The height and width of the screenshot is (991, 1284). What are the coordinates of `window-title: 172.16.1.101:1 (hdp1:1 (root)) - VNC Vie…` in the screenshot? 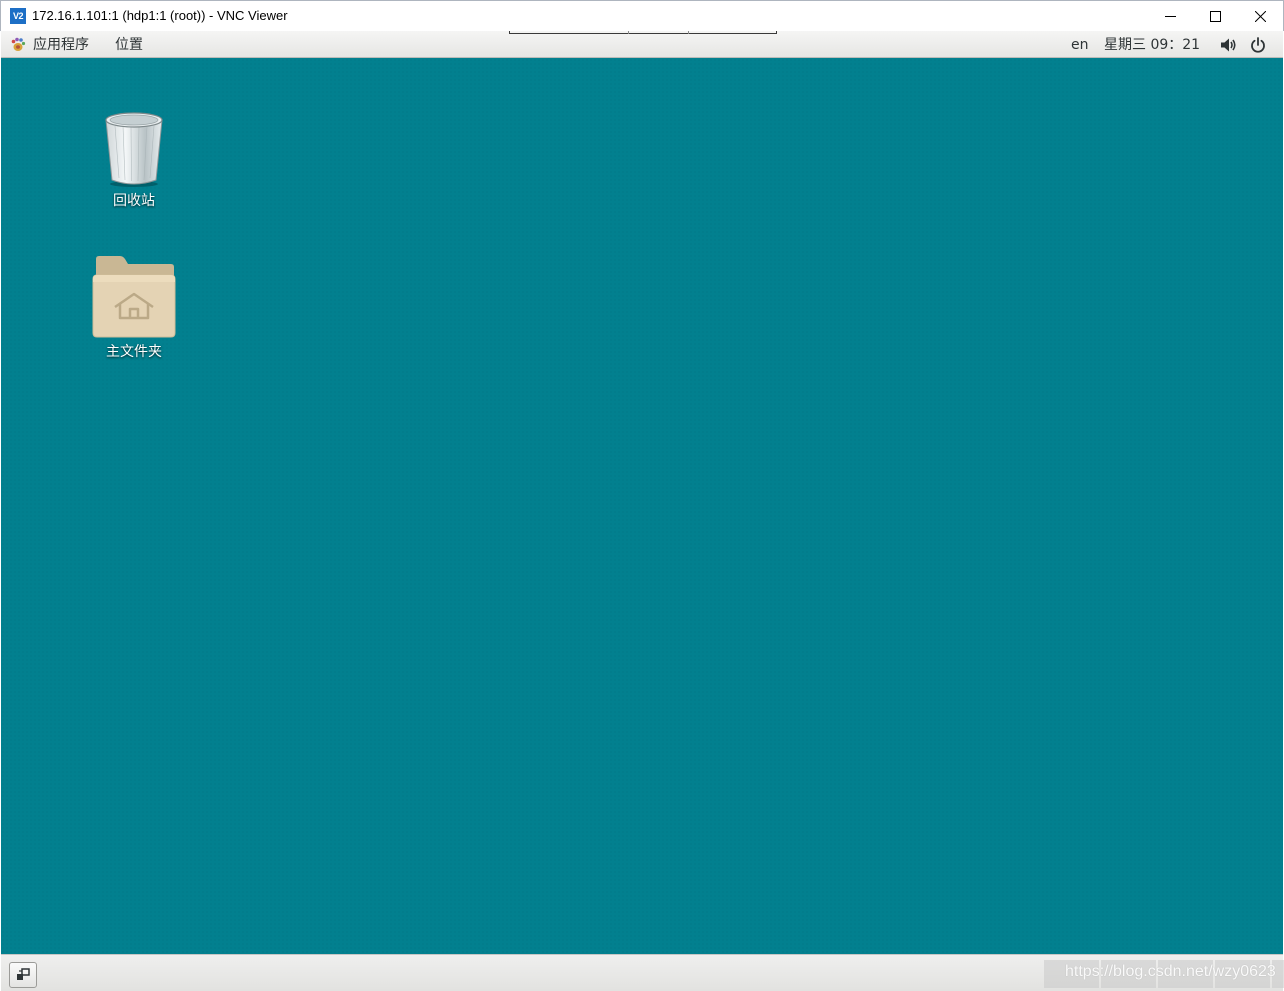 It's located at (160, 15).